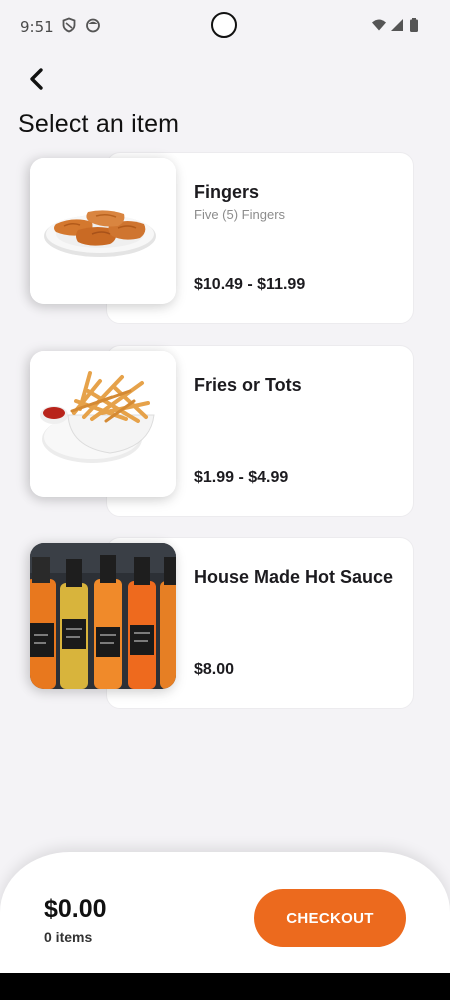 This screenshot has width=450, height=1000. I want to click on camera-cutout, so click(224, 25).